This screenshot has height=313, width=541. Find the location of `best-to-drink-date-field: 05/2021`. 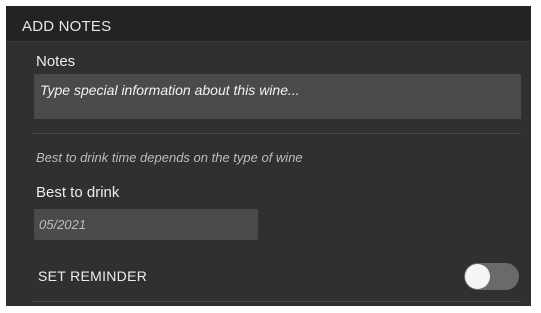

best-to-drink-date-field: 05/2021 is located at coordinates (146, 224).